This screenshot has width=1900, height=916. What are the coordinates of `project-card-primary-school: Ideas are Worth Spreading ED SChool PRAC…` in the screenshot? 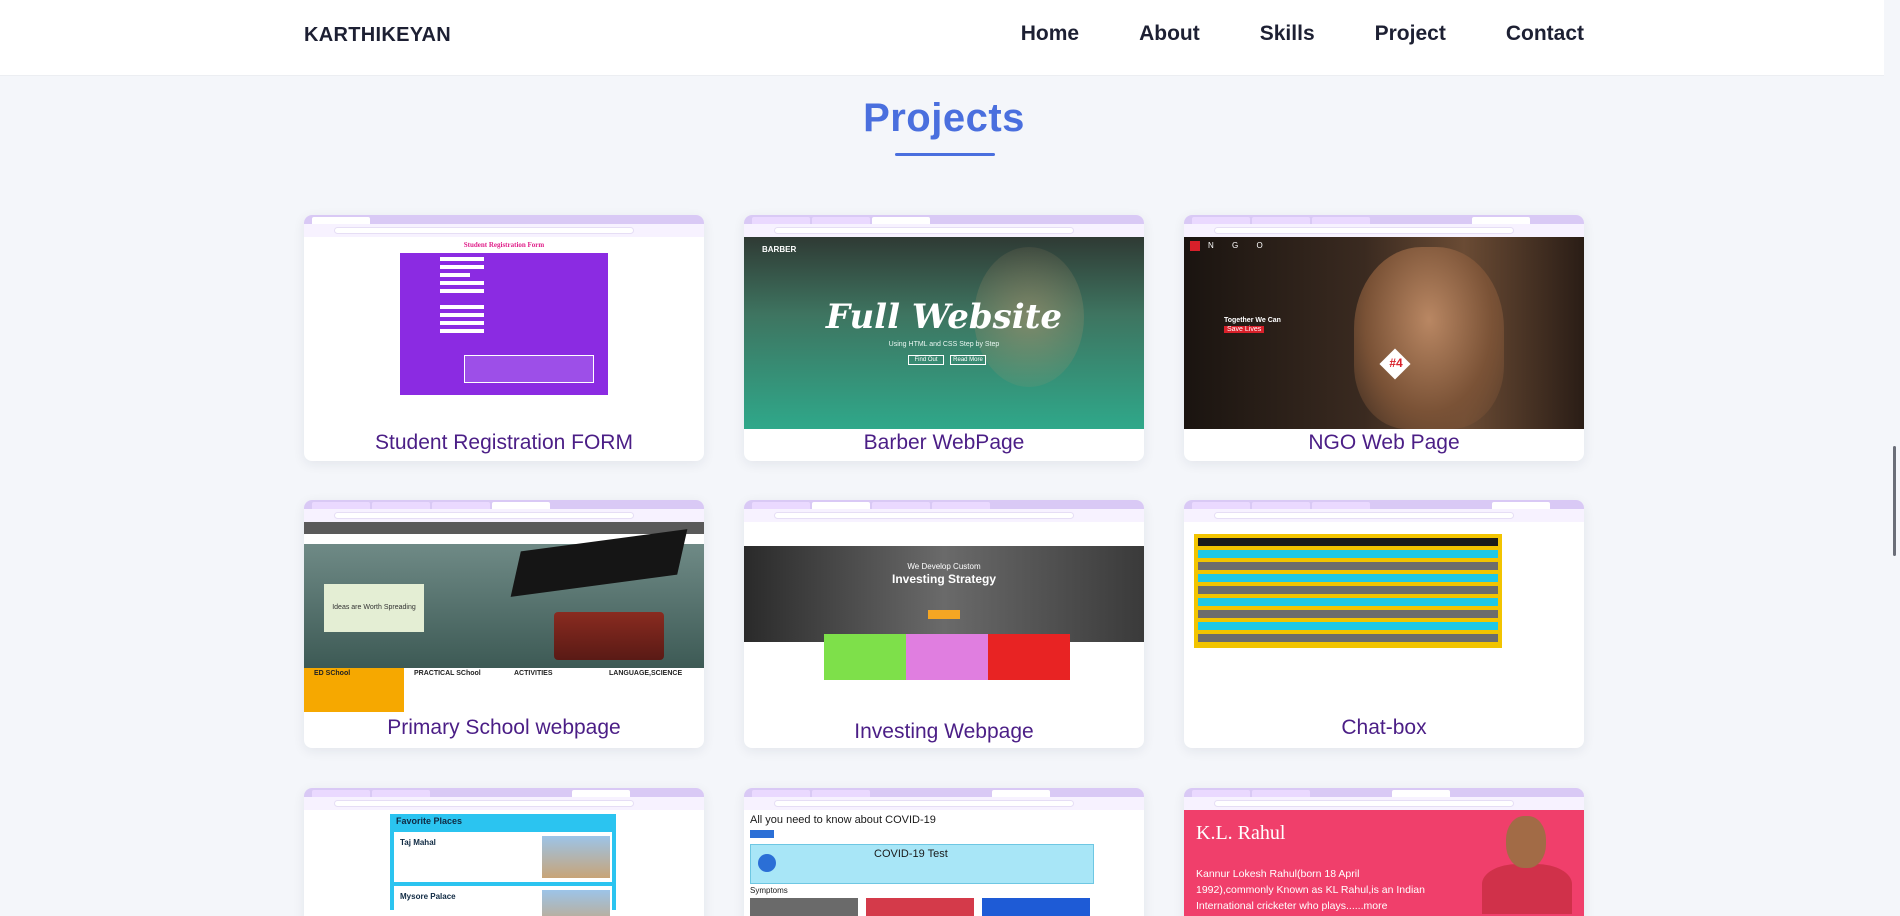 It's located at (504, 624).